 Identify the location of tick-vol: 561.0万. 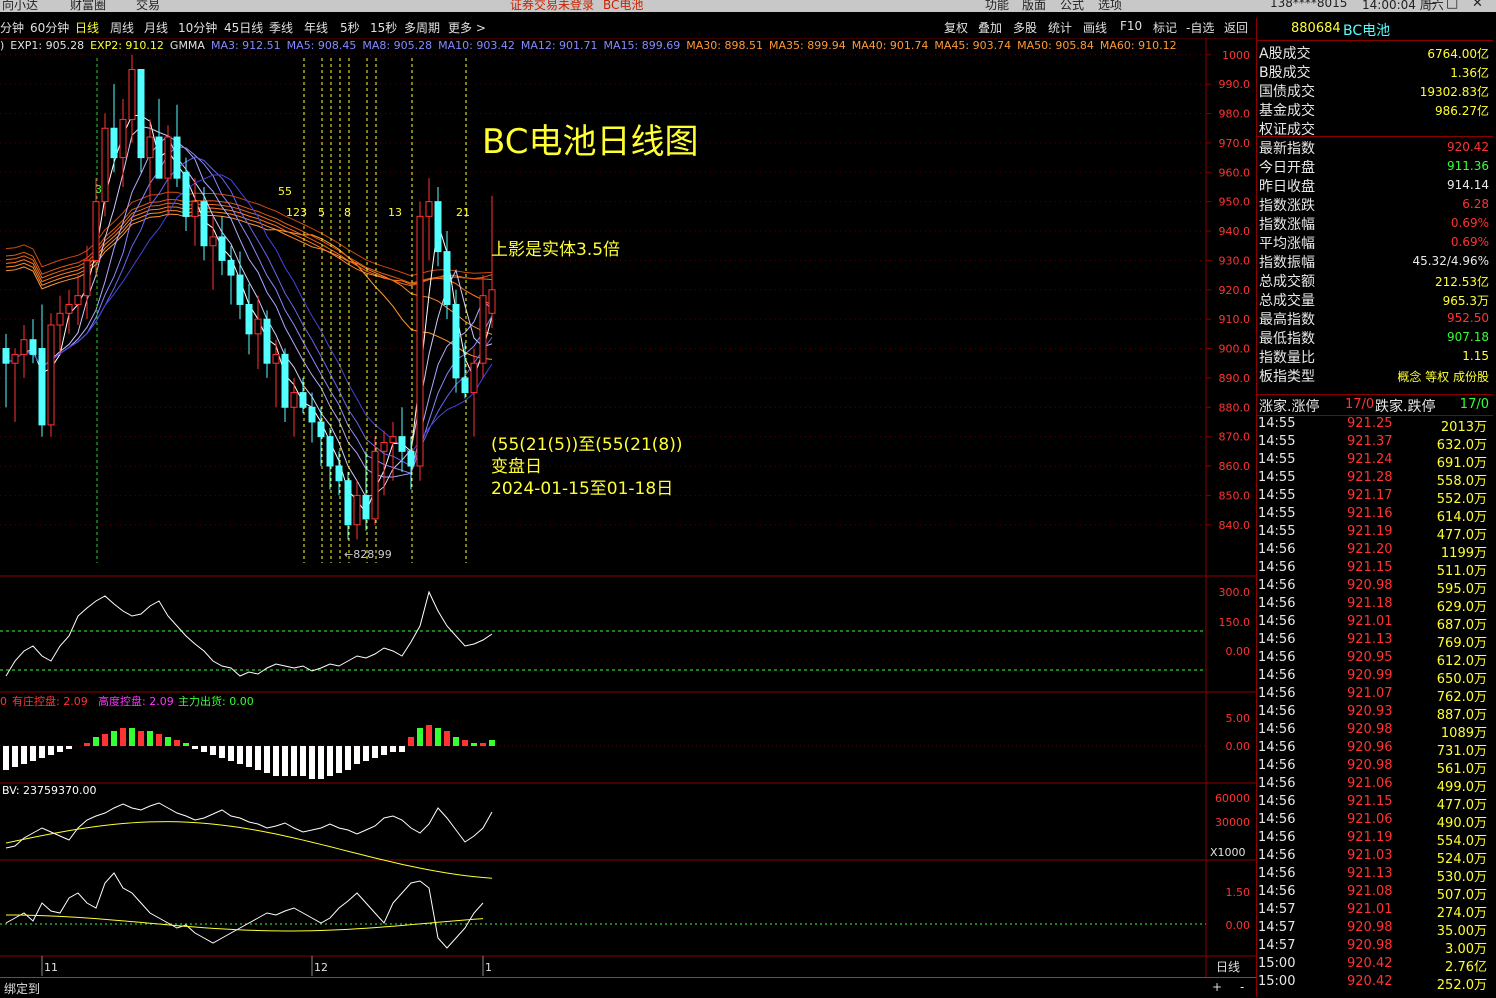
(1461, 769).